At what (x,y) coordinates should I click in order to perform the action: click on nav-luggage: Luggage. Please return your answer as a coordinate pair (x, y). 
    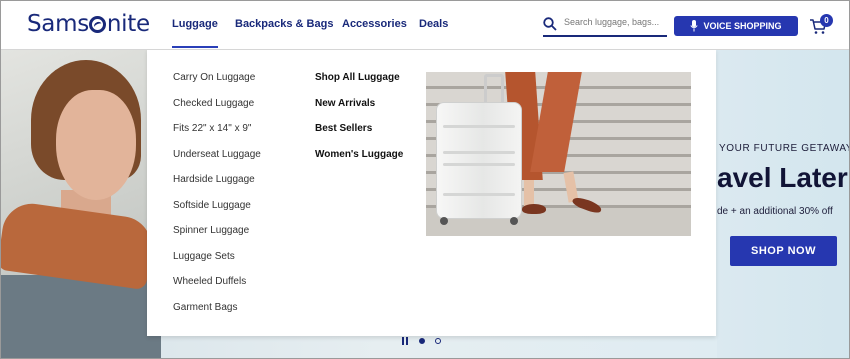
    Looking at the image, I should click on (195, 33).